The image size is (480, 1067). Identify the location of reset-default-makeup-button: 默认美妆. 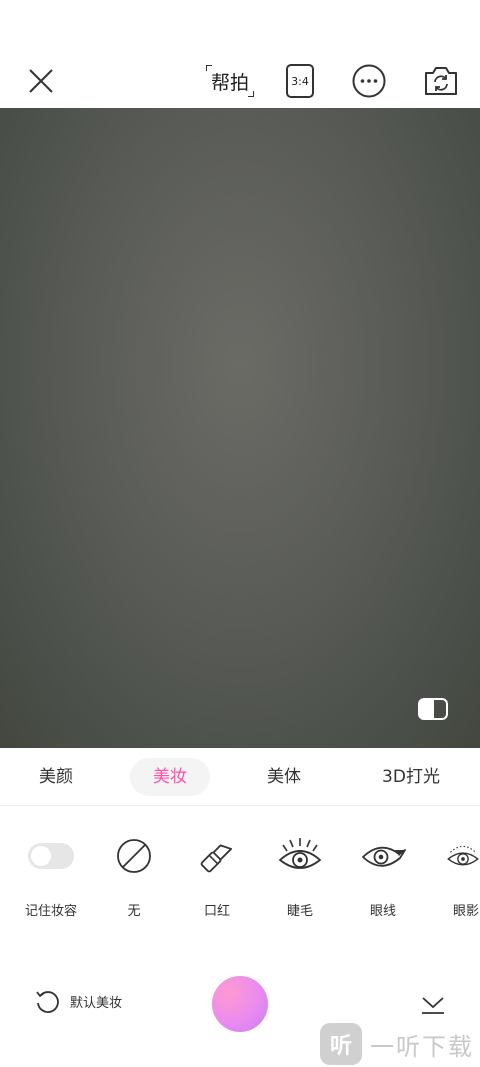
(78, 1001).